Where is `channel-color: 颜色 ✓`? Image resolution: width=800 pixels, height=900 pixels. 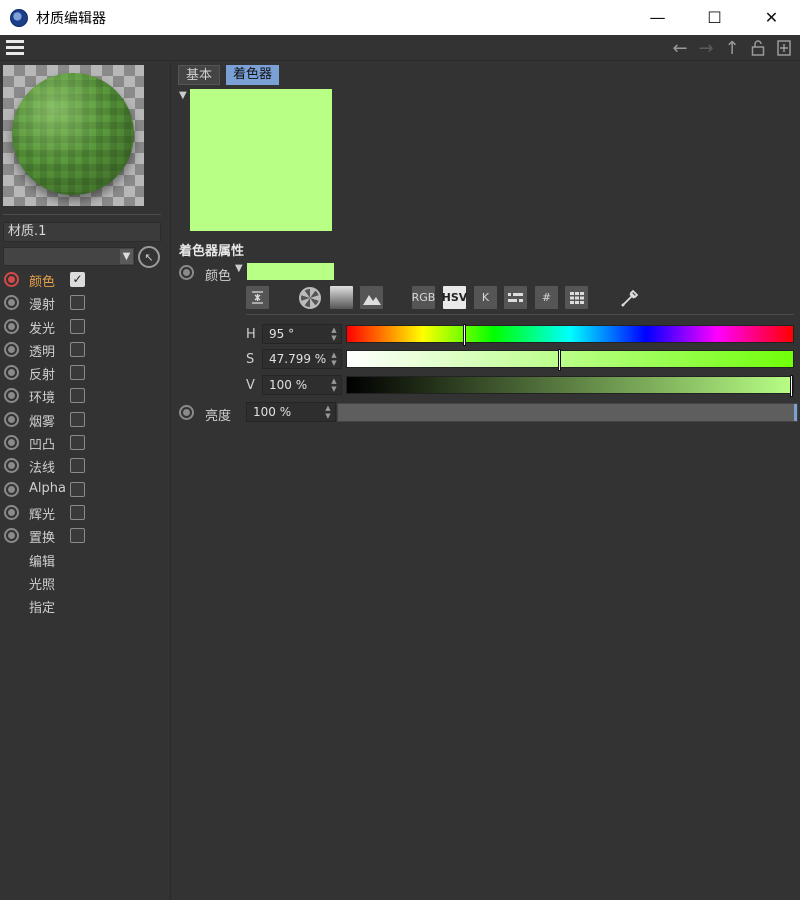
channel-color: 颜色 ✓ is located at coordinates (85, 279).